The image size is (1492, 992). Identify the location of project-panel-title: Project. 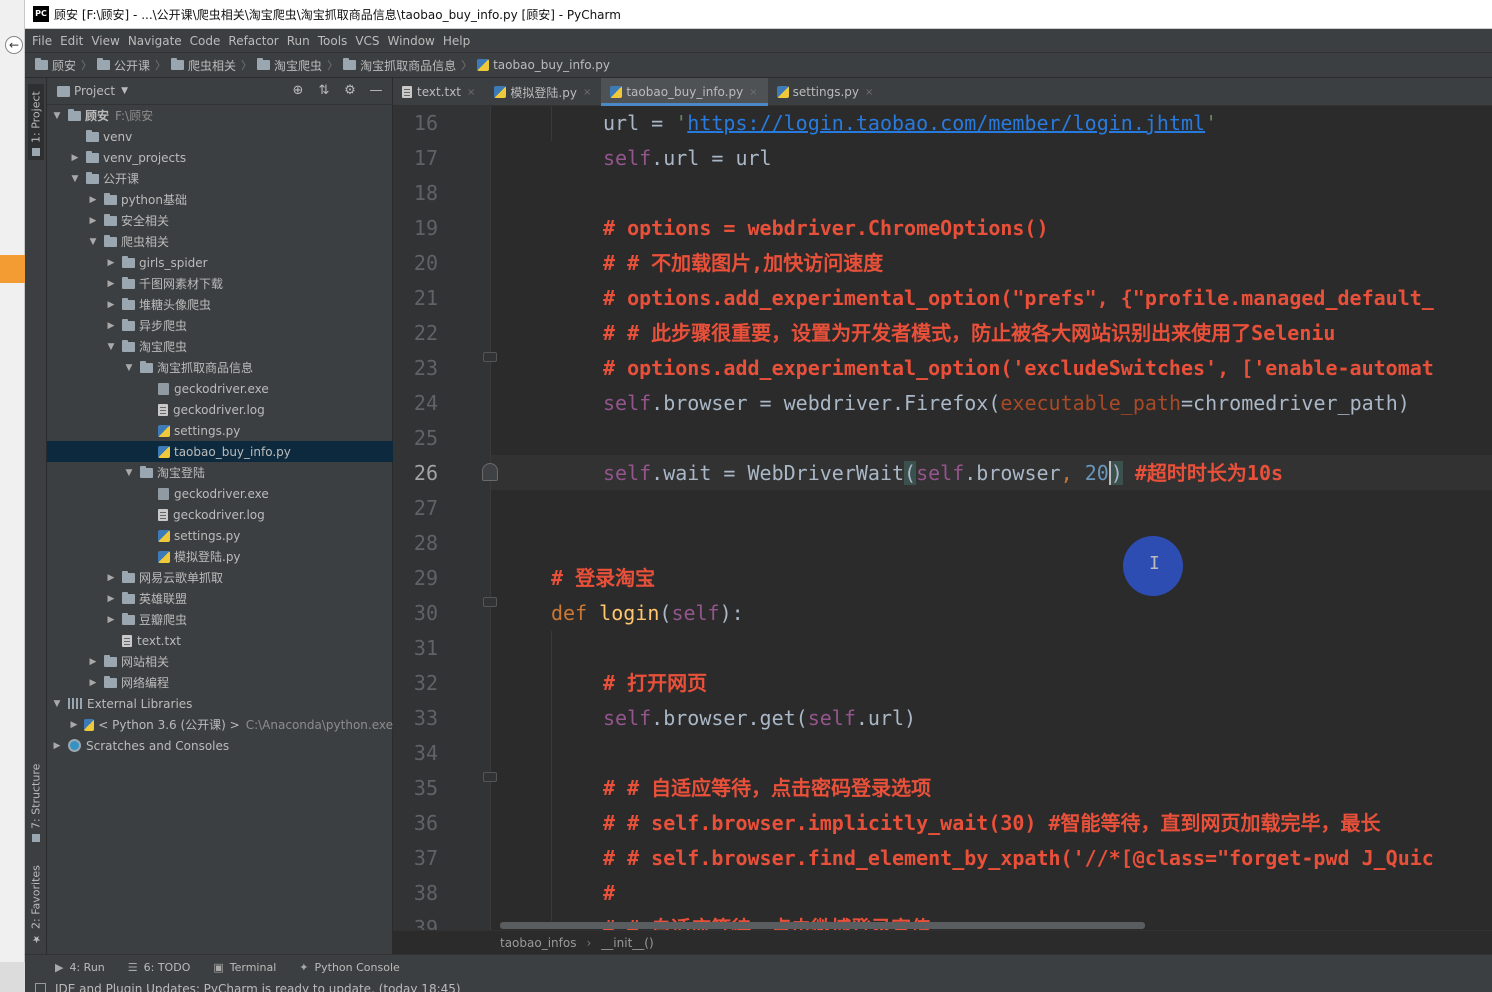
(94, 91).